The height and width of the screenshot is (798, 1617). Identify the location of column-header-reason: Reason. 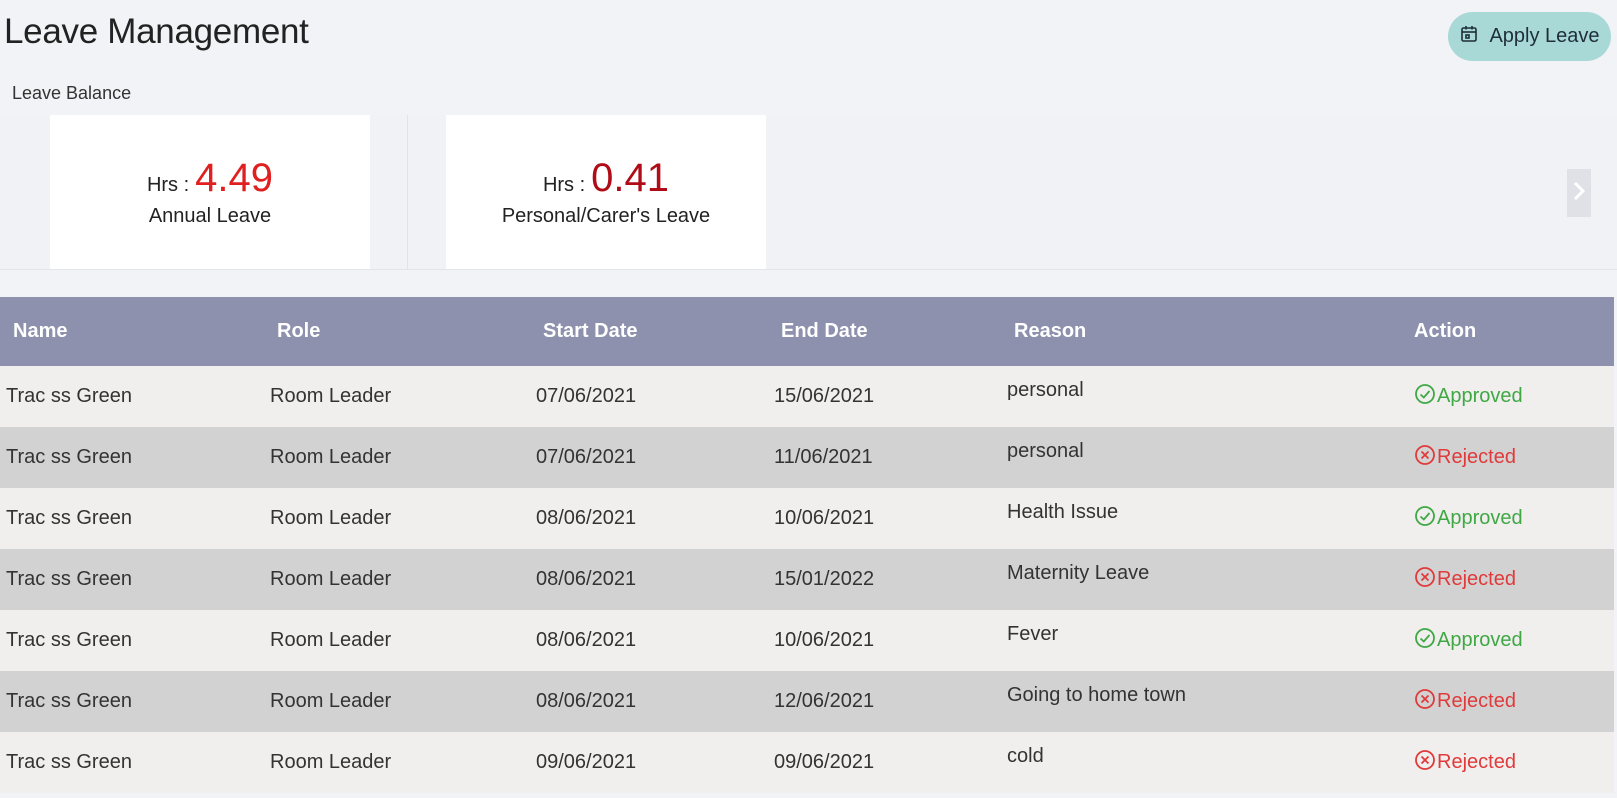
(1050, 331).